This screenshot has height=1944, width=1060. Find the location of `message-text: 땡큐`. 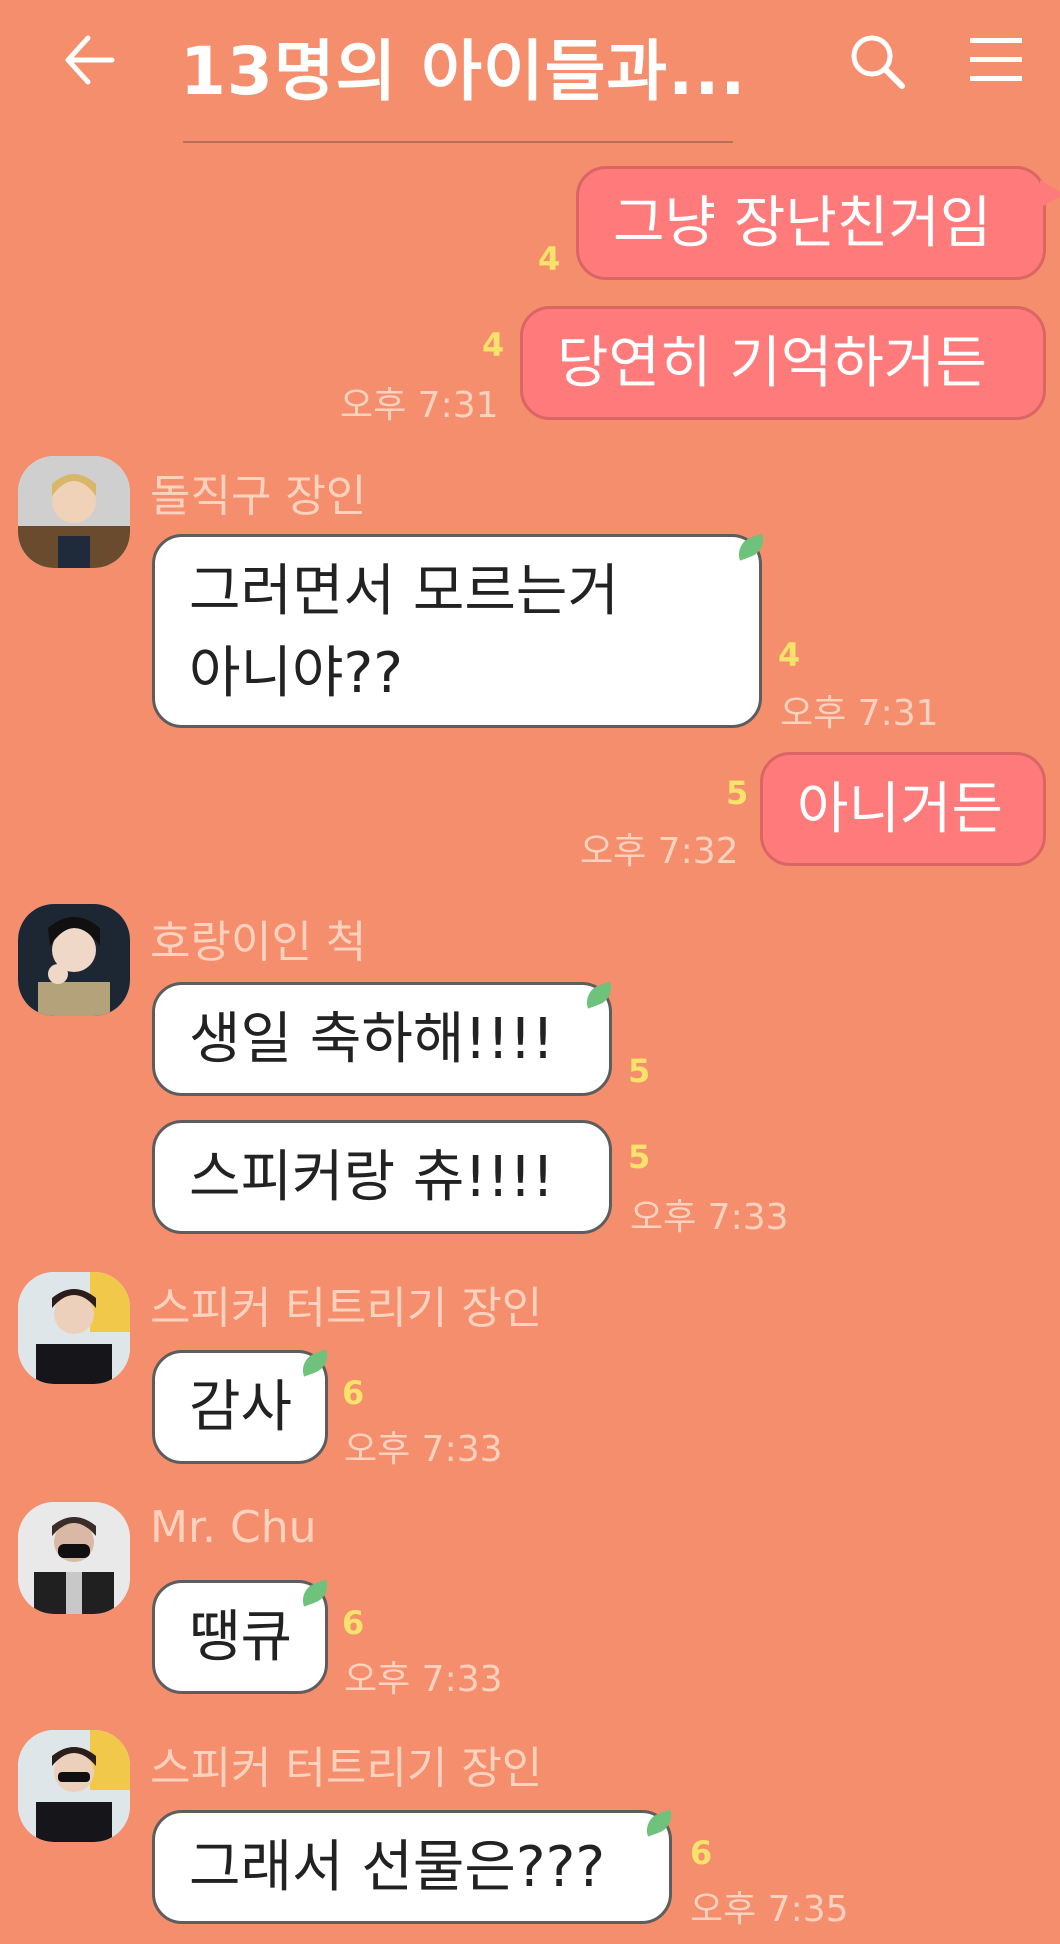

message-text: 땡큐 is located at coordinates (241, 1637).